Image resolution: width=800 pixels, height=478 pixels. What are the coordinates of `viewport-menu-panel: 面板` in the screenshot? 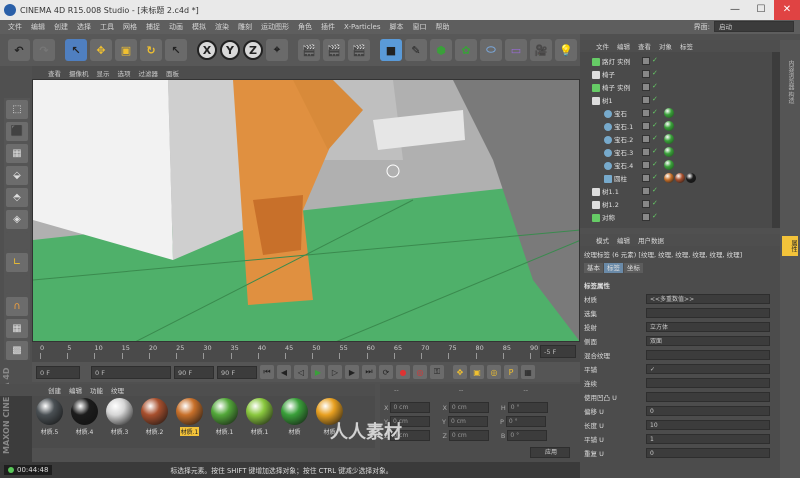 It's located at (172, 73).